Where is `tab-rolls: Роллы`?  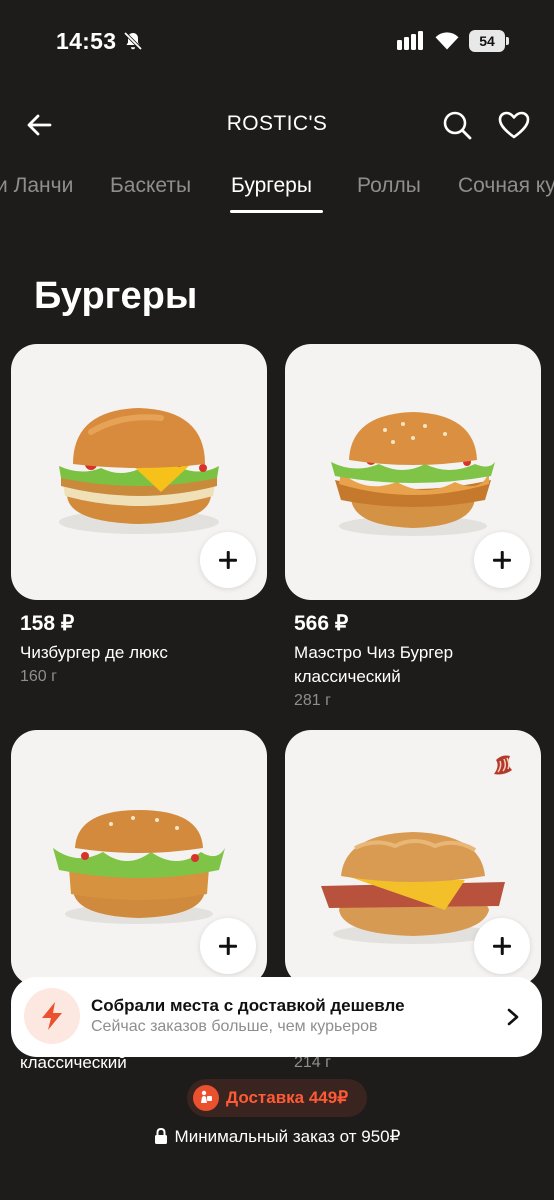
tab-rolls: Роллы is located at coordinates (389, 186).